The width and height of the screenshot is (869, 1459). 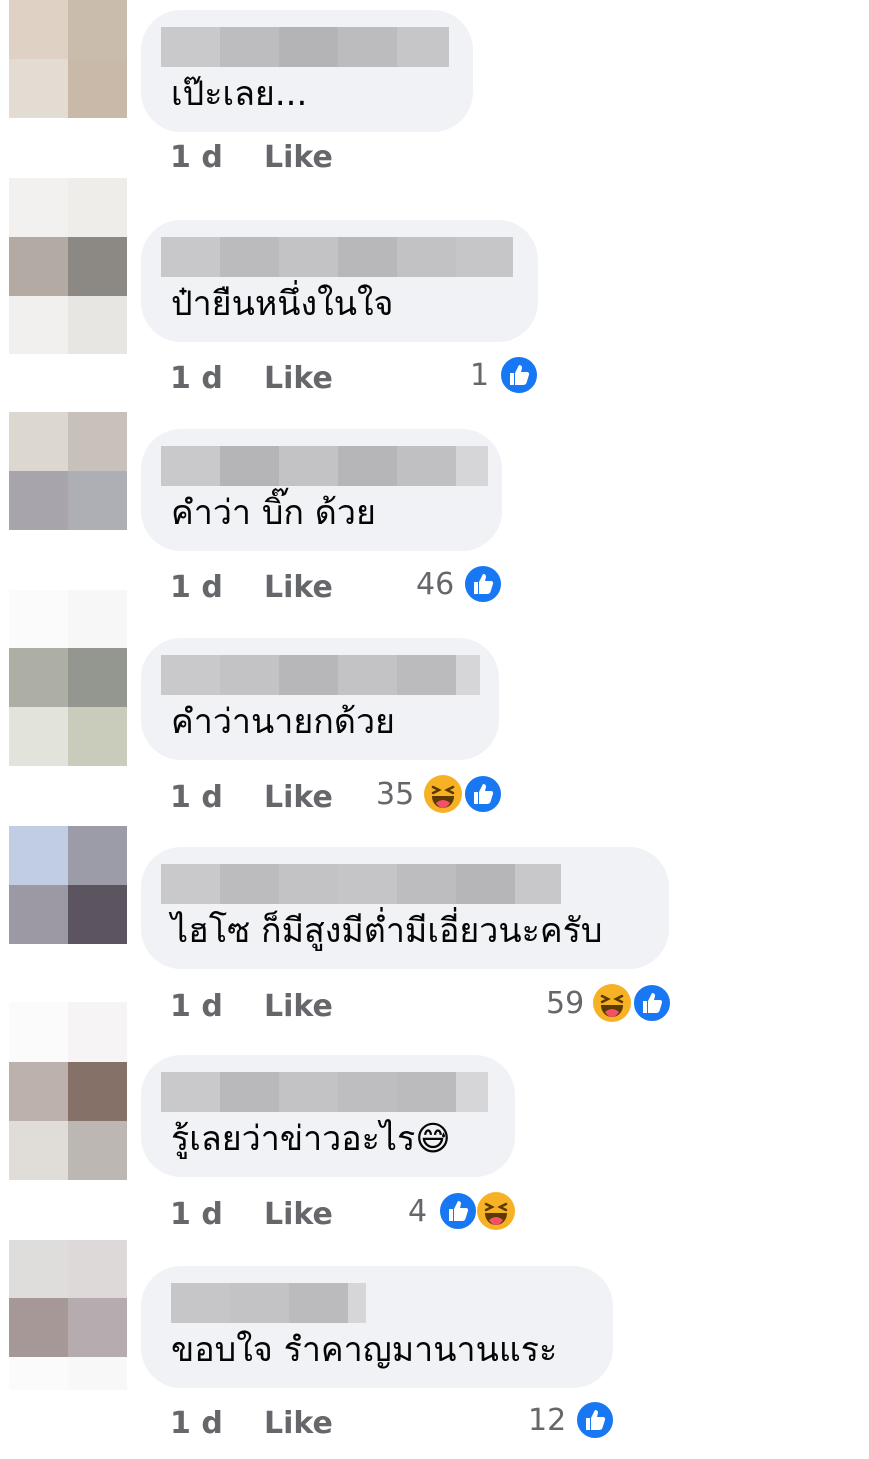 I want to click on comment-bubble: คำว่า บิ๊ก ด้วย, so click(x=321, y=490).